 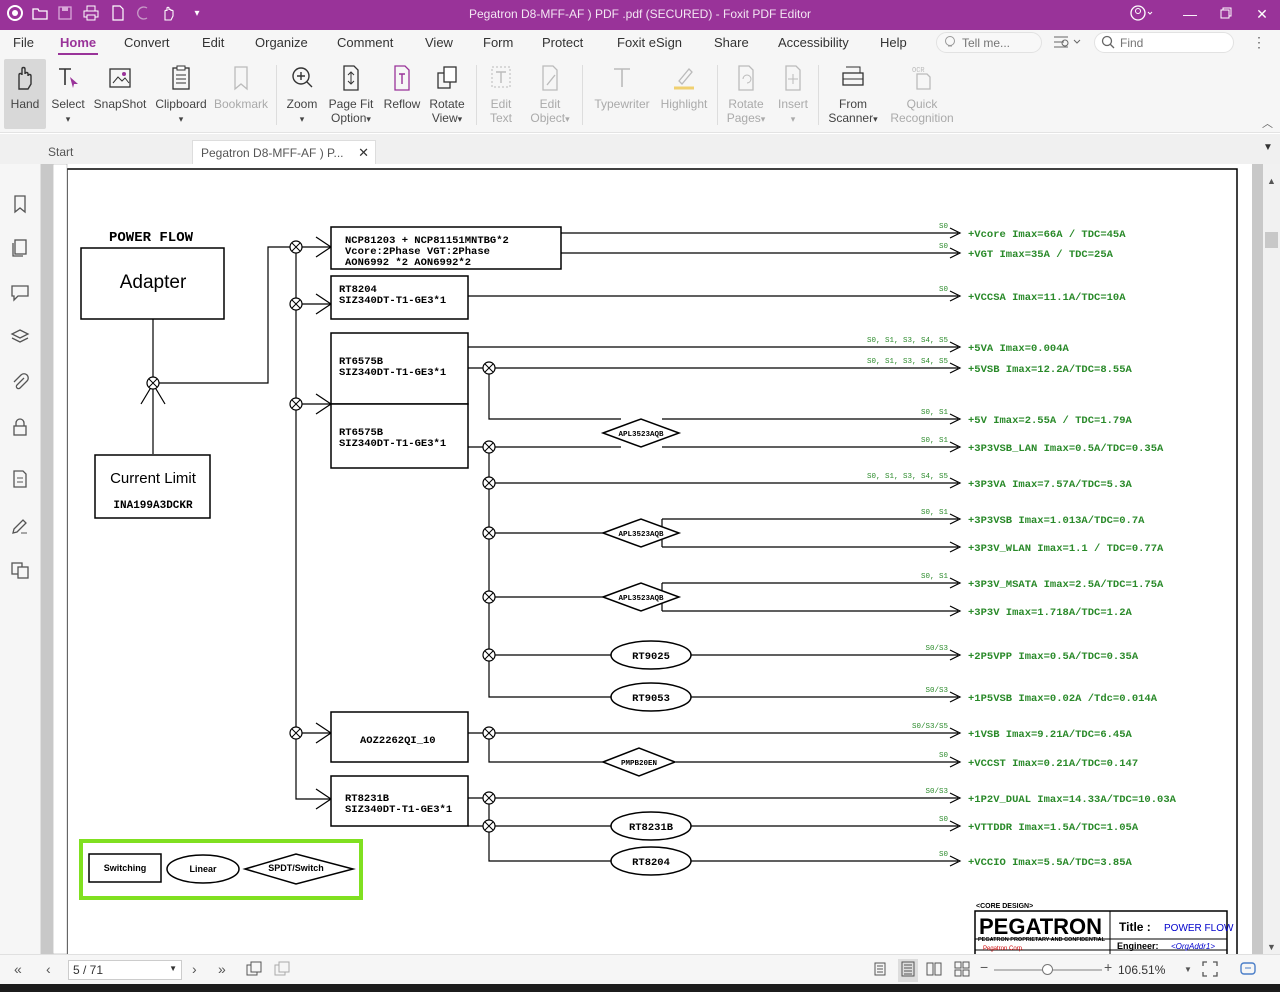 What do you see at coordinates (934, 970) in the screenshot?
I see `facing-page-icon` at bounding box center [934, 970].